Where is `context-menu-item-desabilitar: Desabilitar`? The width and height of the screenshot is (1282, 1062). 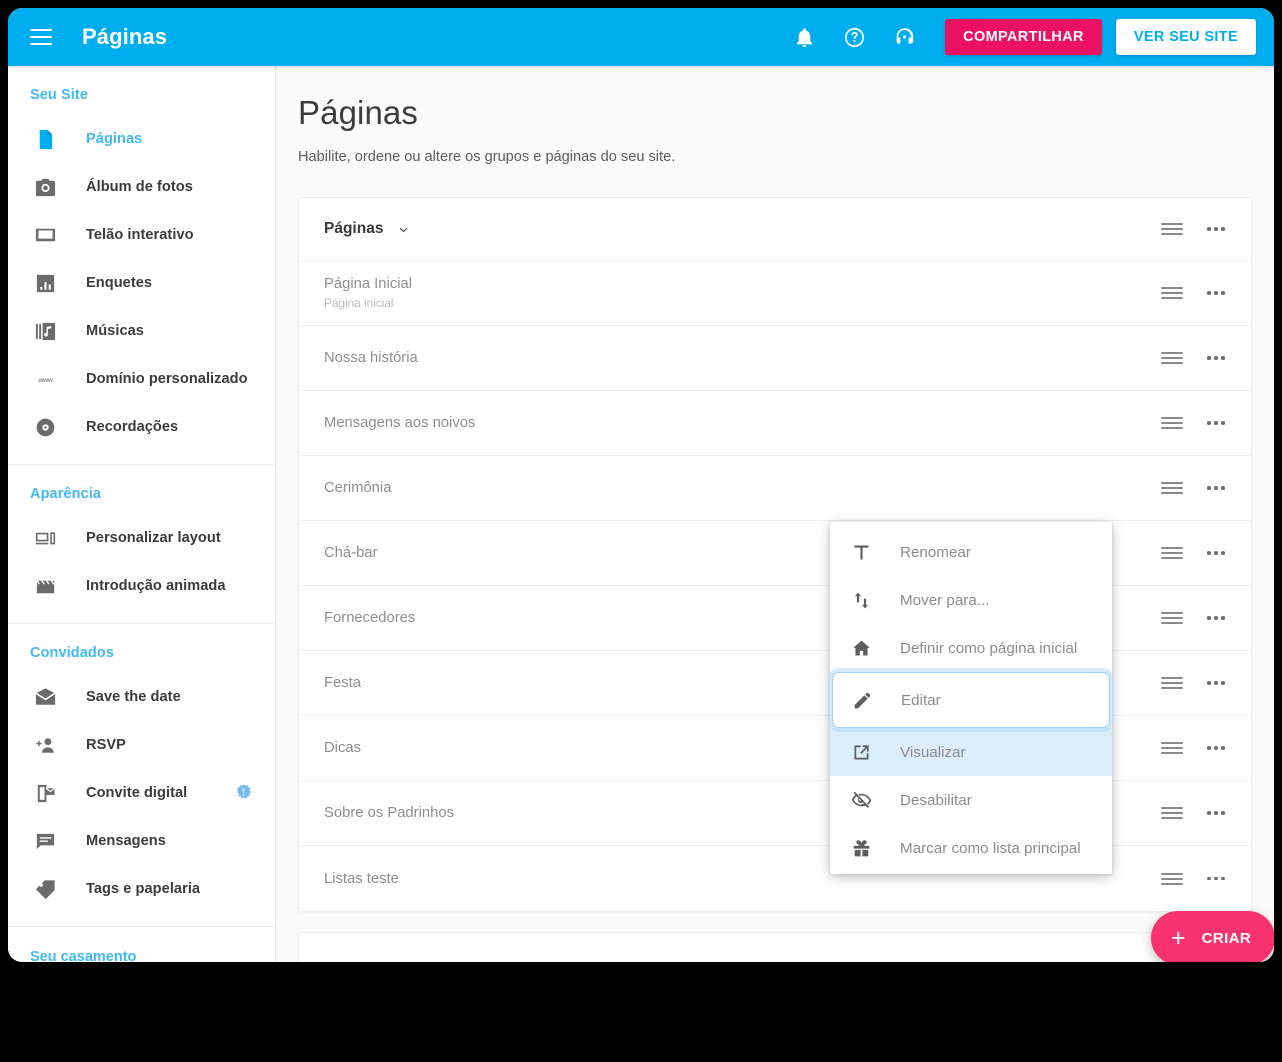 context-menu-item-desabilitar: Desabilitar is located at coordinates (971, 800).